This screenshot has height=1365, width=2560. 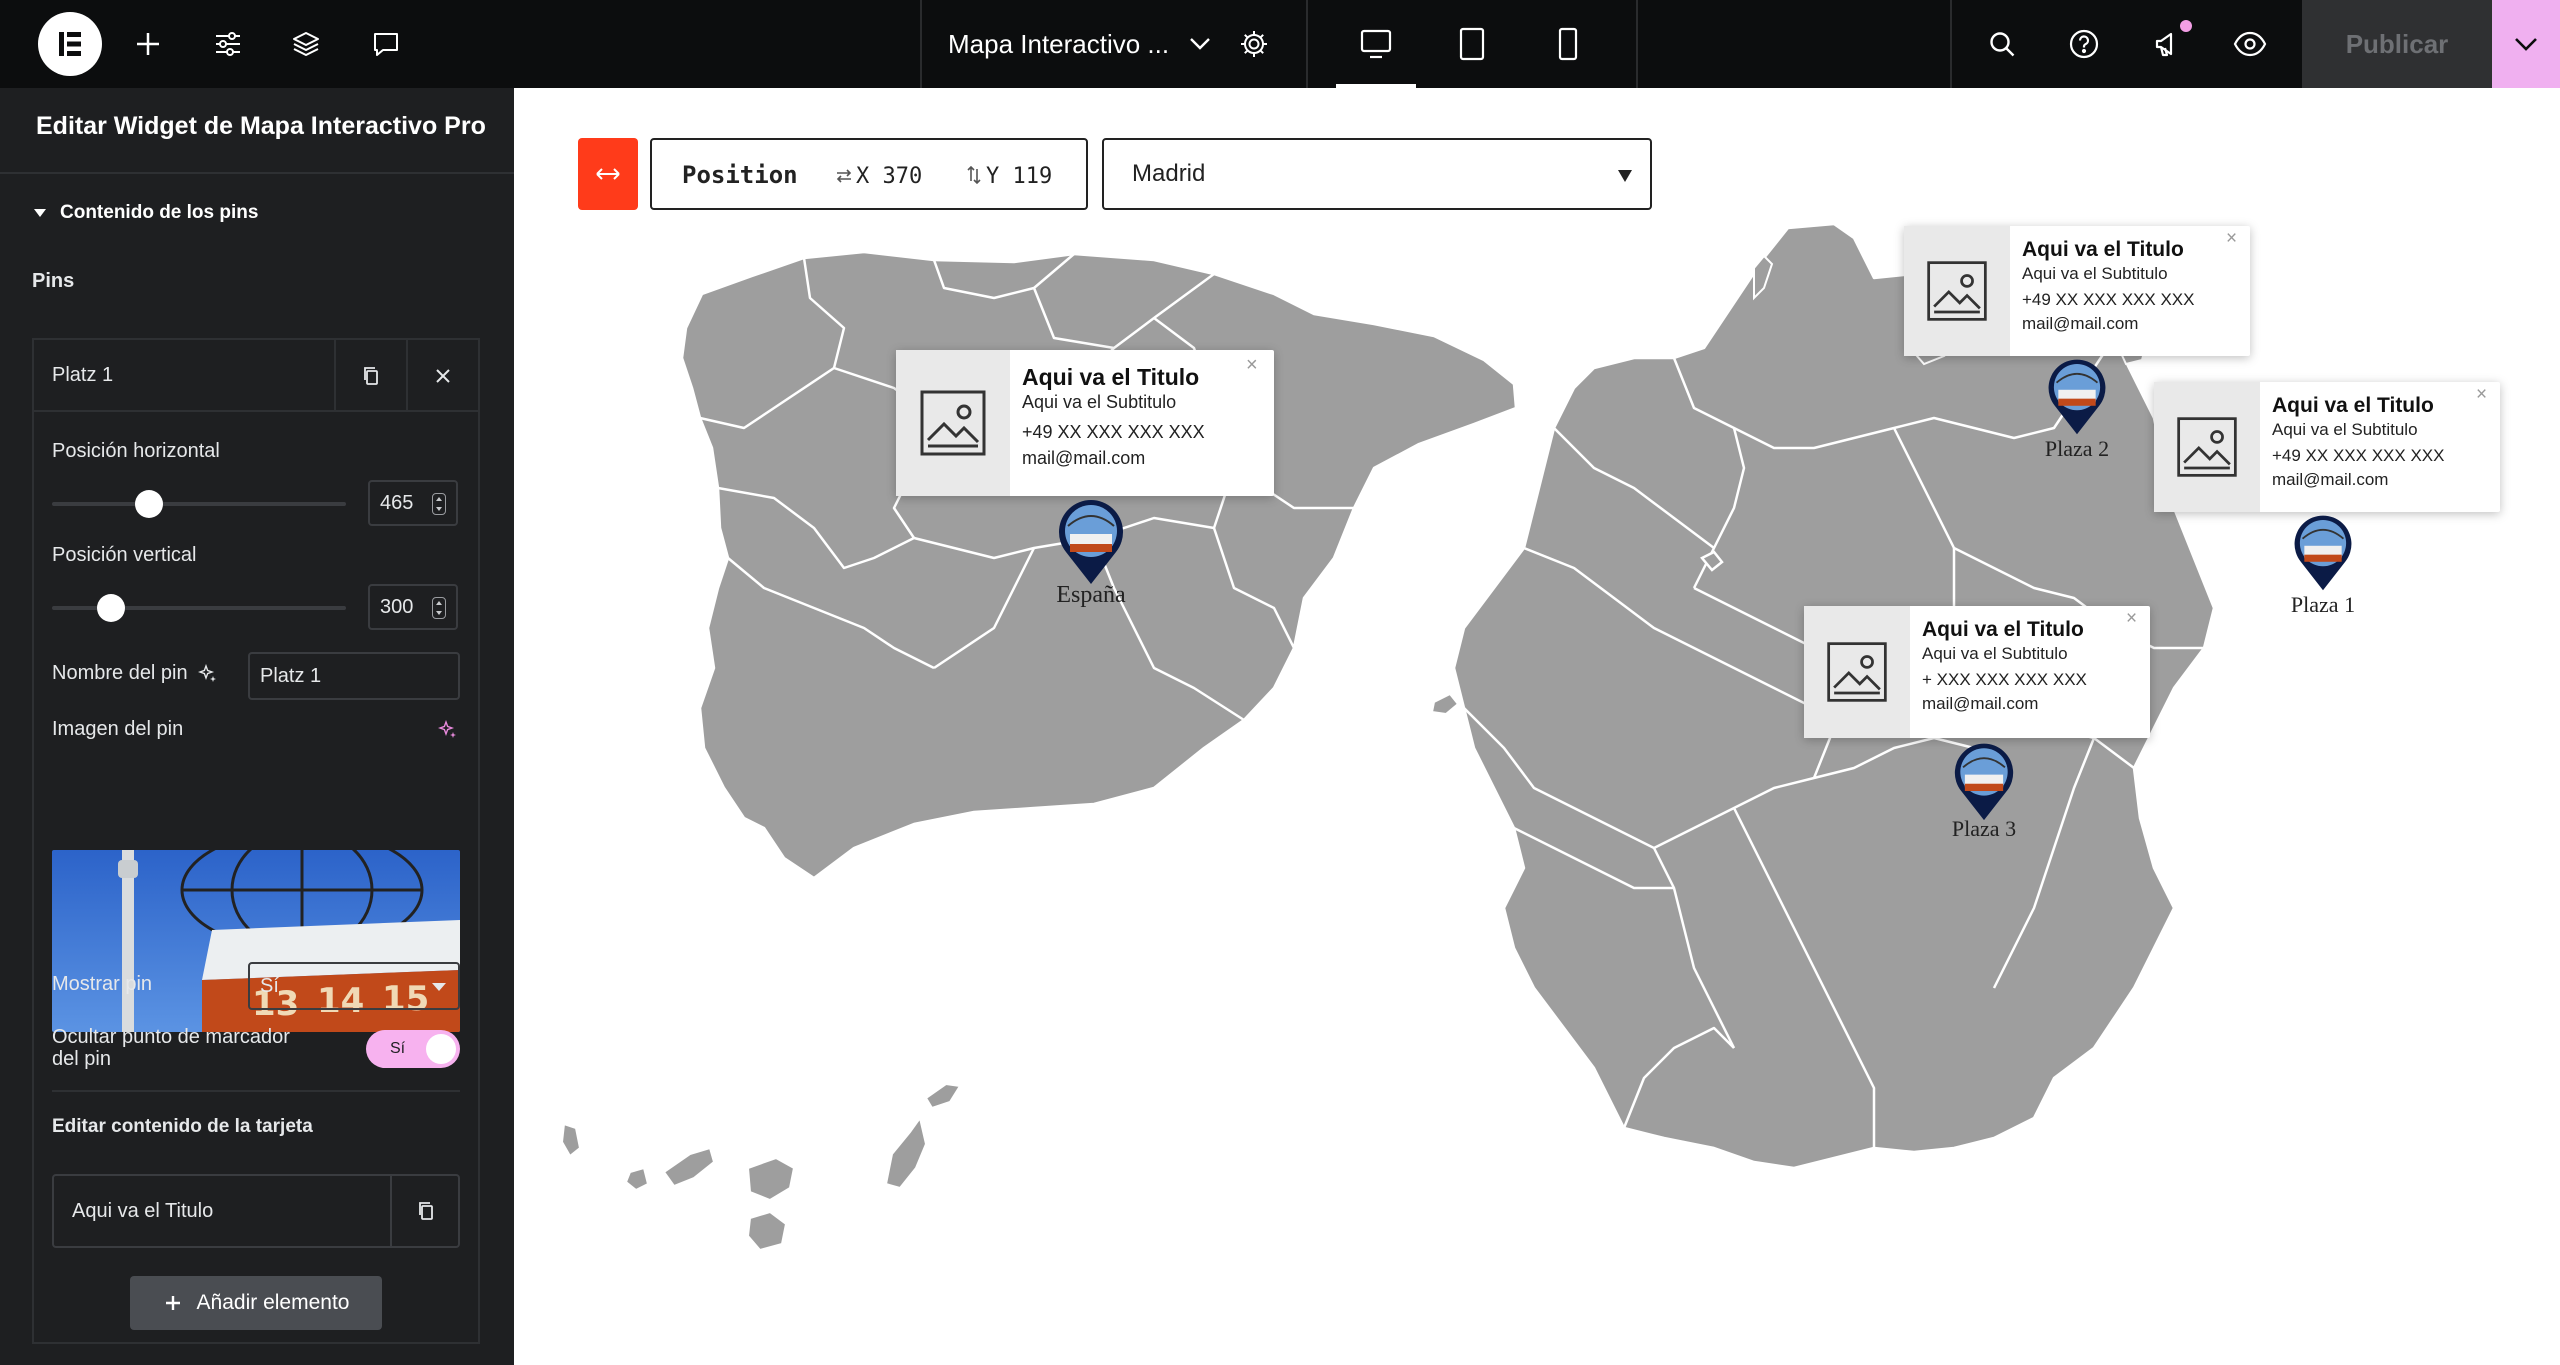 What do you see at coordinates (413, 503) in the screenshot?
I see `horizontal-position-input: 465` at bounding box center [413, 503].